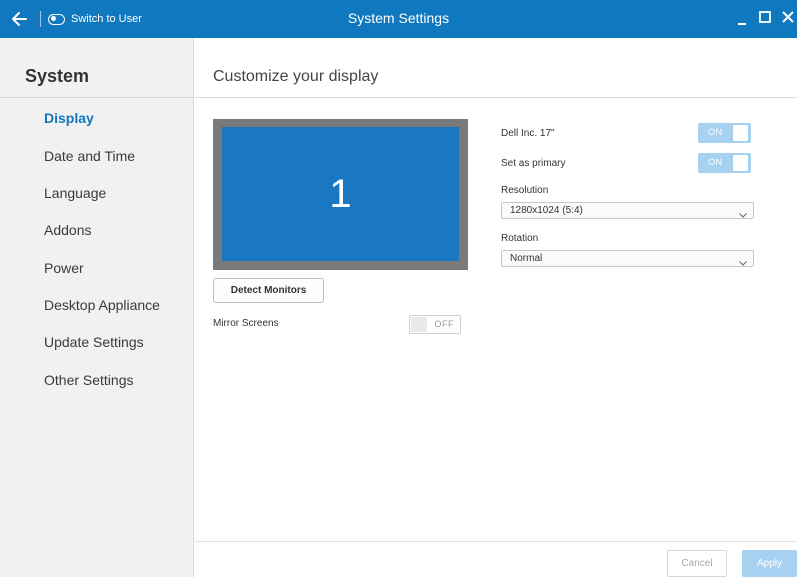 Image resolution: width=797 pixels, height=577 pixels. Describe the element at coordinates (296, 76) in the screenshot. I see `page-title: Customize your display` at that location.